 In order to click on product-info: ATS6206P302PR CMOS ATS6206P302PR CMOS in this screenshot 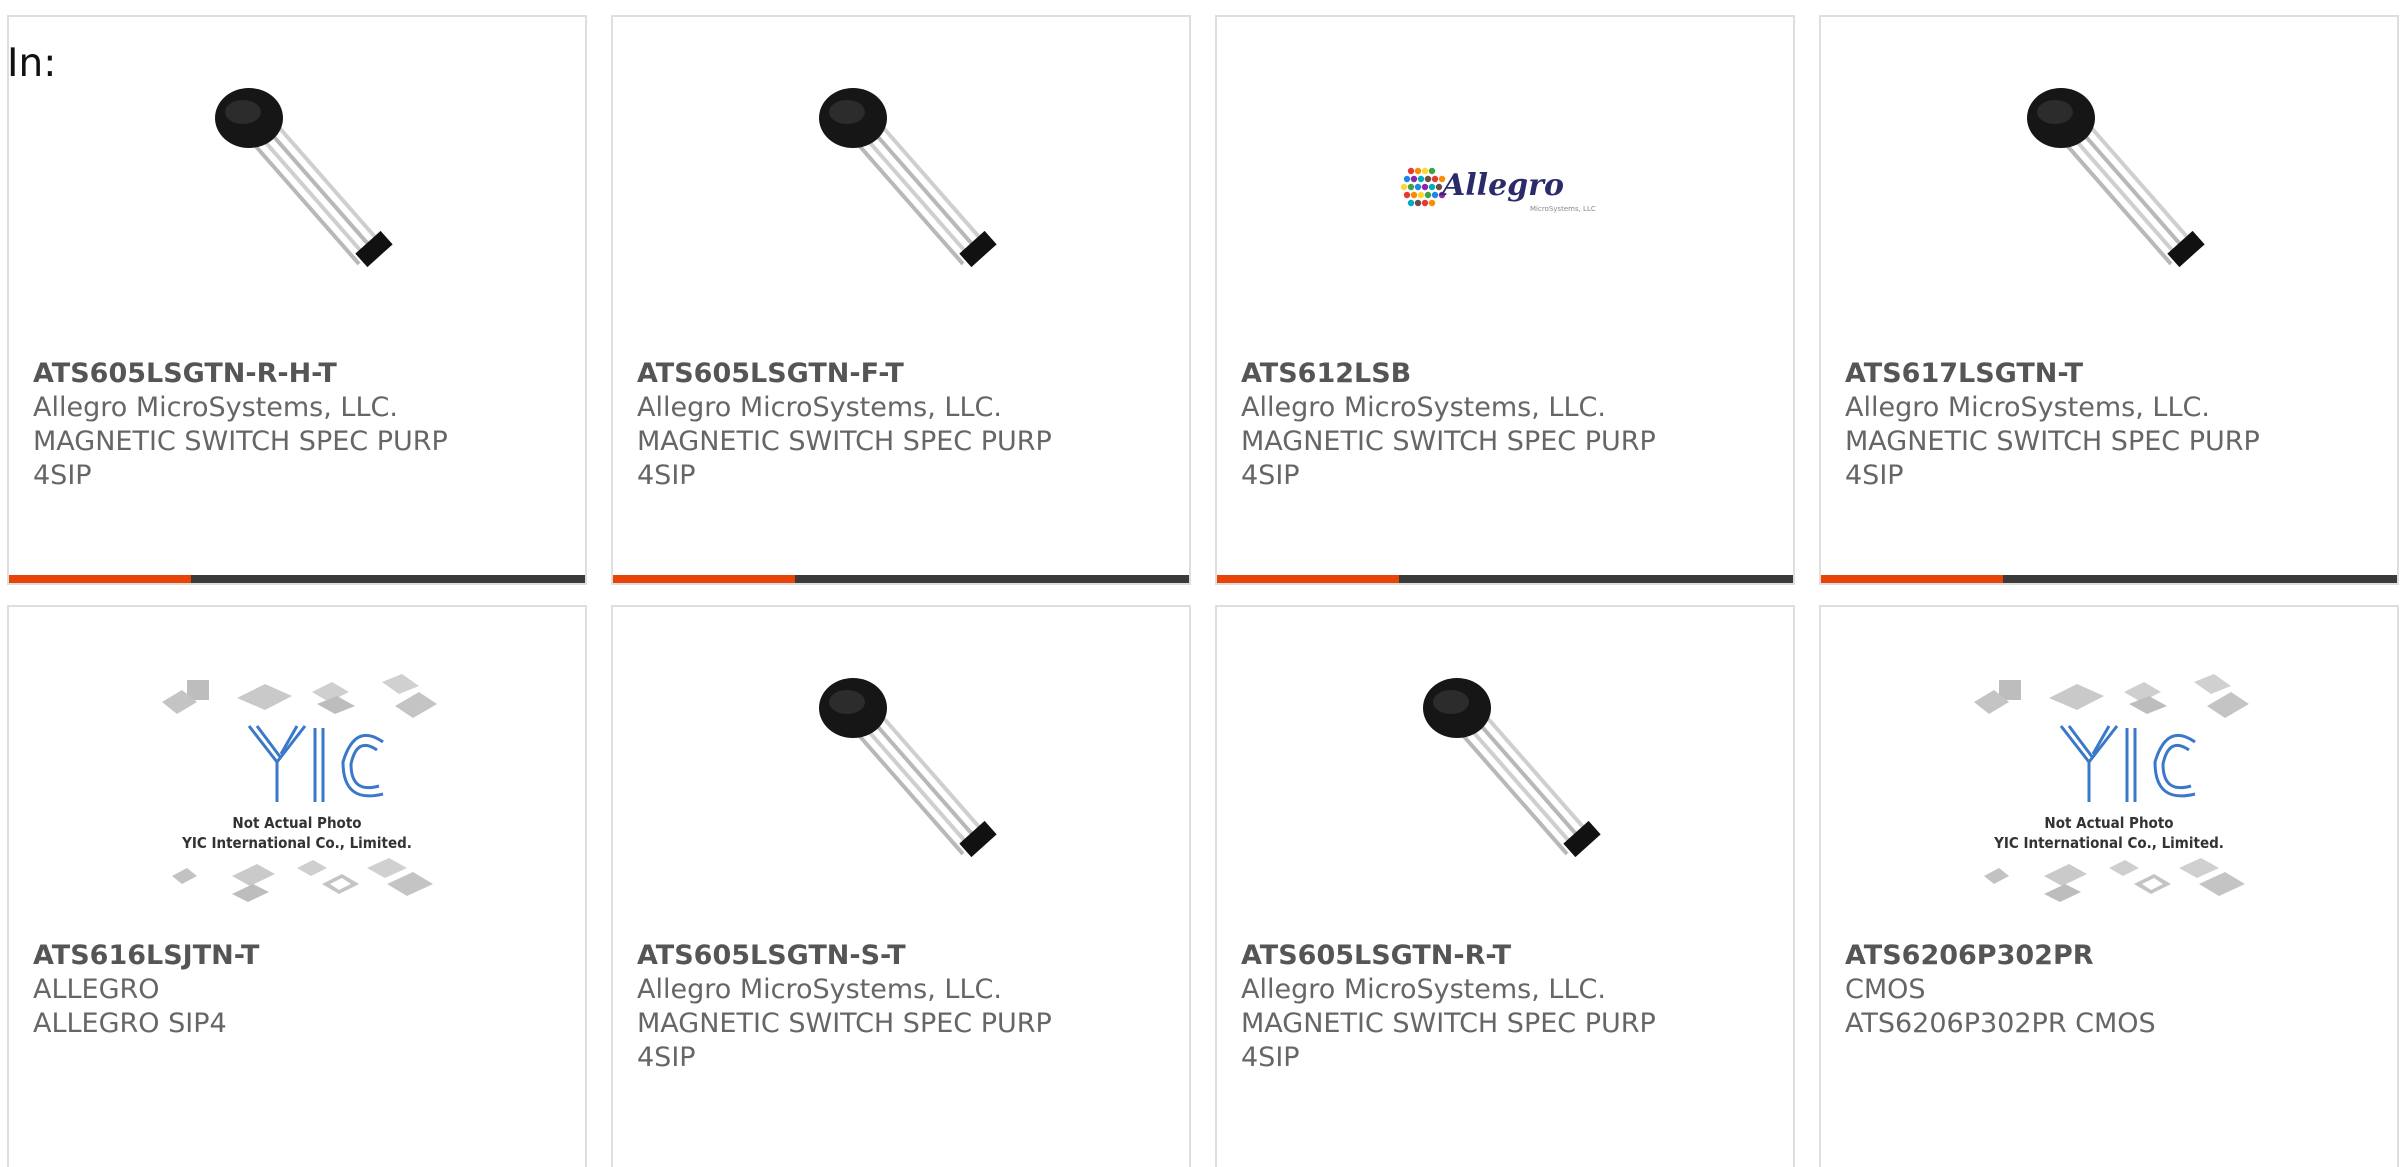, I will do `click(2111, 990)`.